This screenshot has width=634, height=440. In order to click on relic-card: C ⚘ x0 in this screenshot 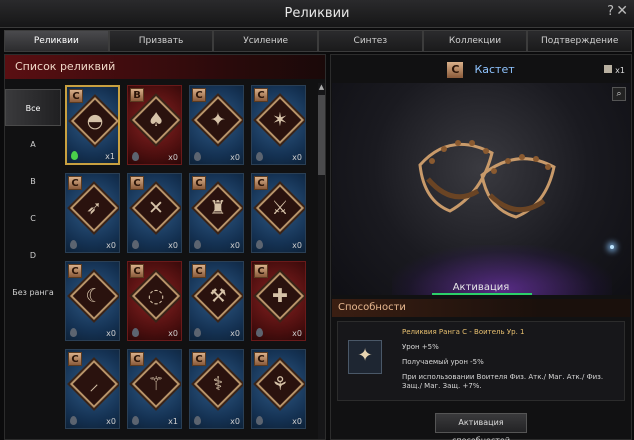, I will do `click(278, 389)`.